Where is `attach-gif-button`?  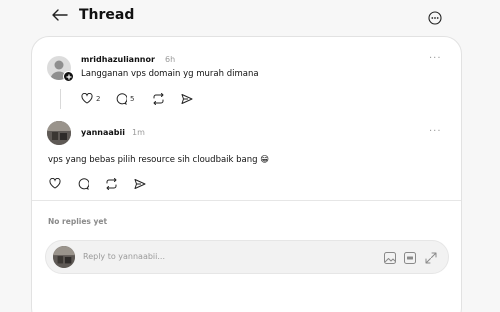
attach-gif-button is located at coordinates (410, 257).